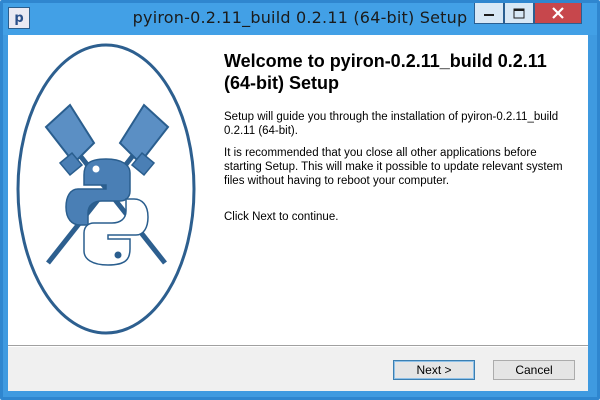 Image resolution: width=600 pixels, height=400 pixels. What do you see at coordinates (534, 370) in the screenshot?
I see `cancel-button: Cancel` at bounding box center [534, 370].